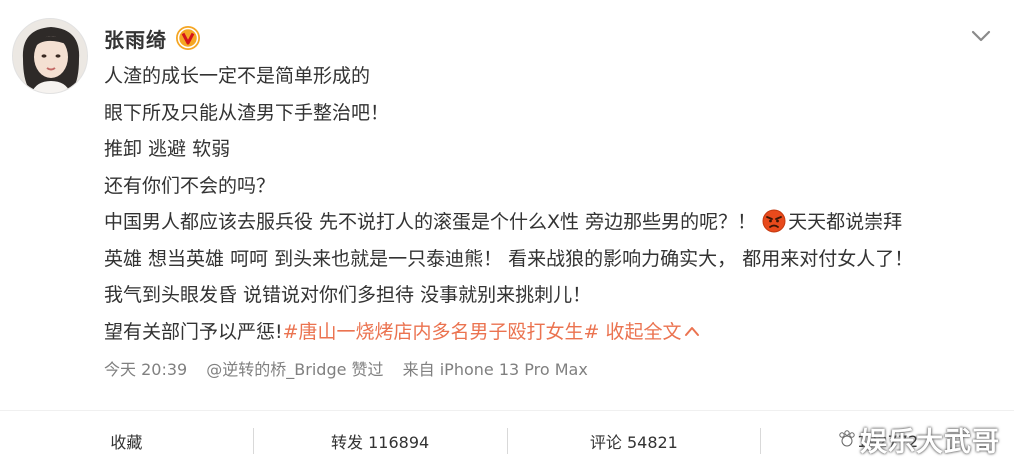  Describe the element at coordinates (135, 38) in the screenshot. I see `author-name: 张雨绮` at that location.